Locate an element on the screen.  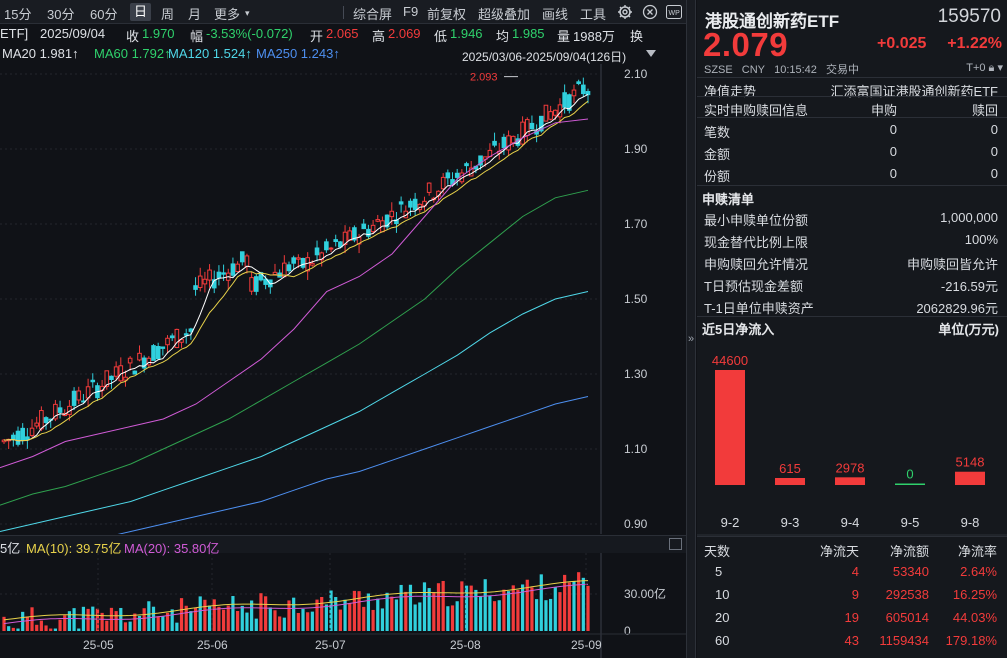
period-60min-tab: 60分 is located at coordinates (103, 13).